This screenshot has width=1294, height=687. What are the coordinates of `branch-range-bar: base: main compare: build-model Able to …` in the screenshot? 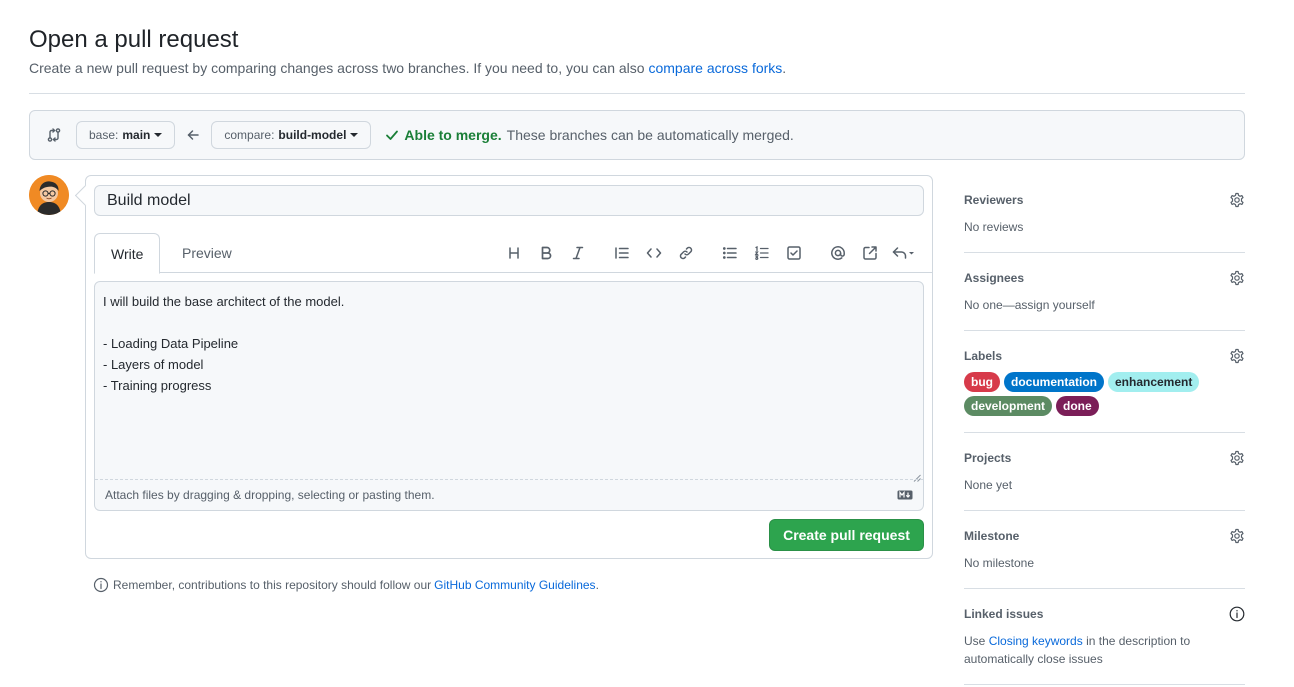 It's located at (637, 135).